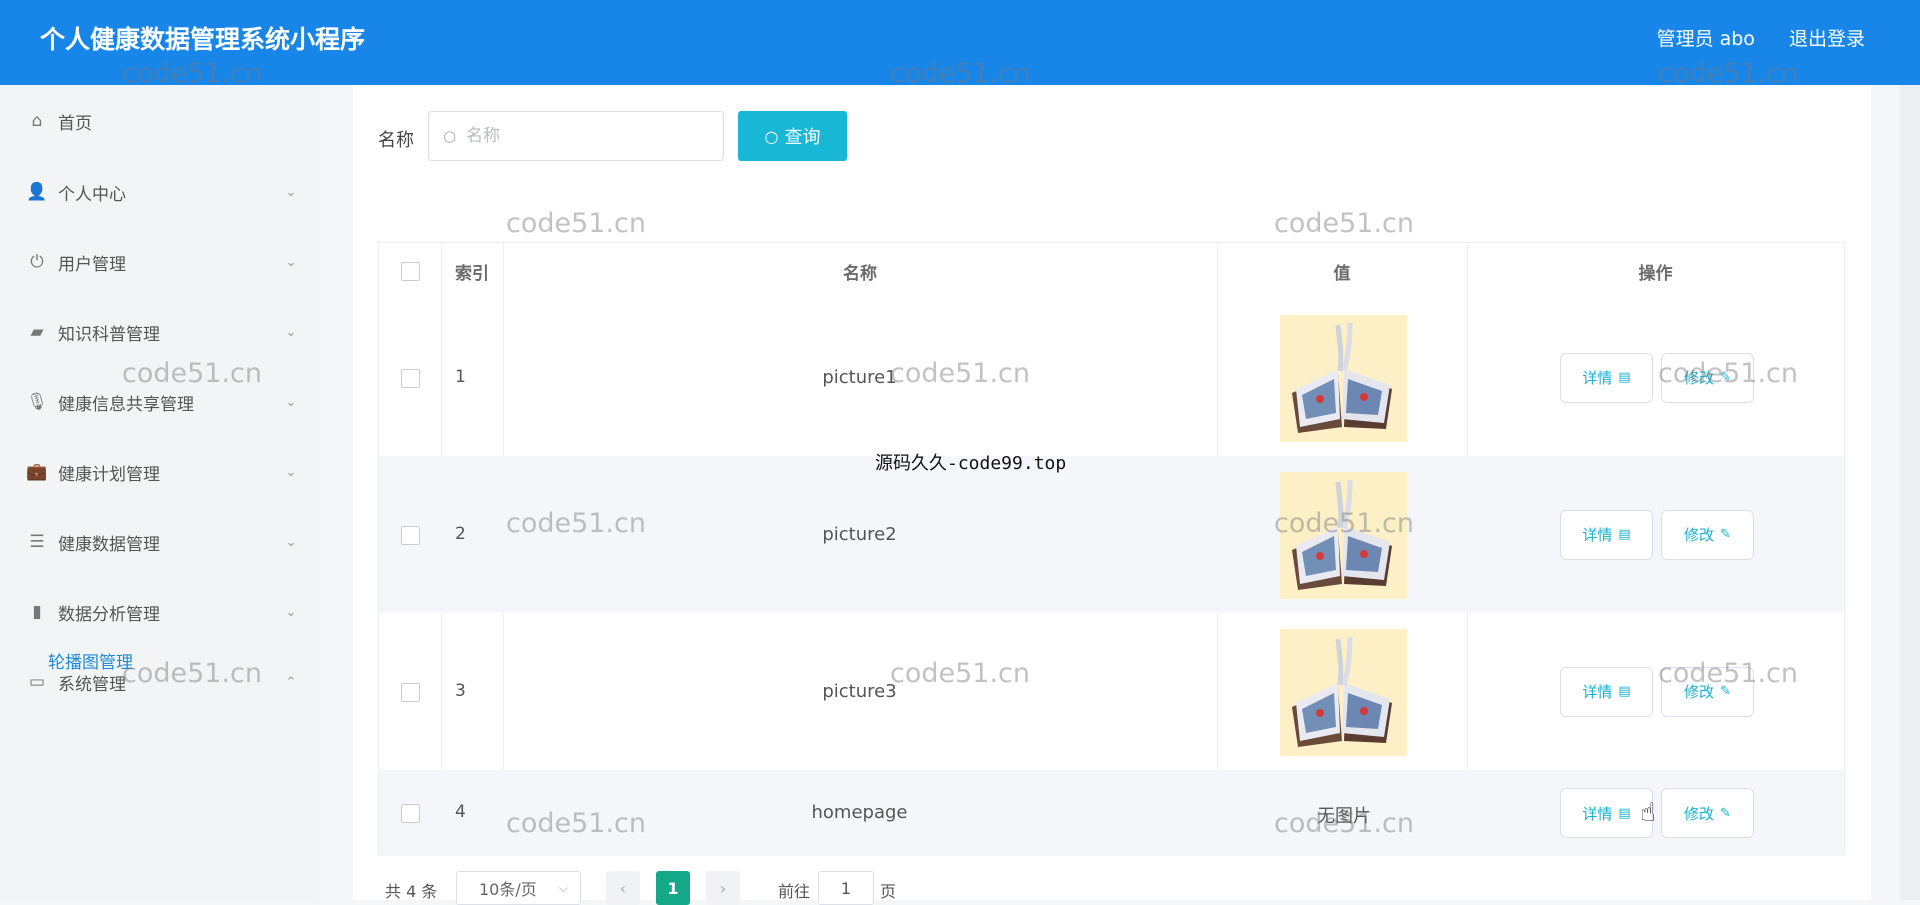 The width and height of the screenshot is (1920, 905). I want to click on goto-prefix: 前往, so click(794, 891).